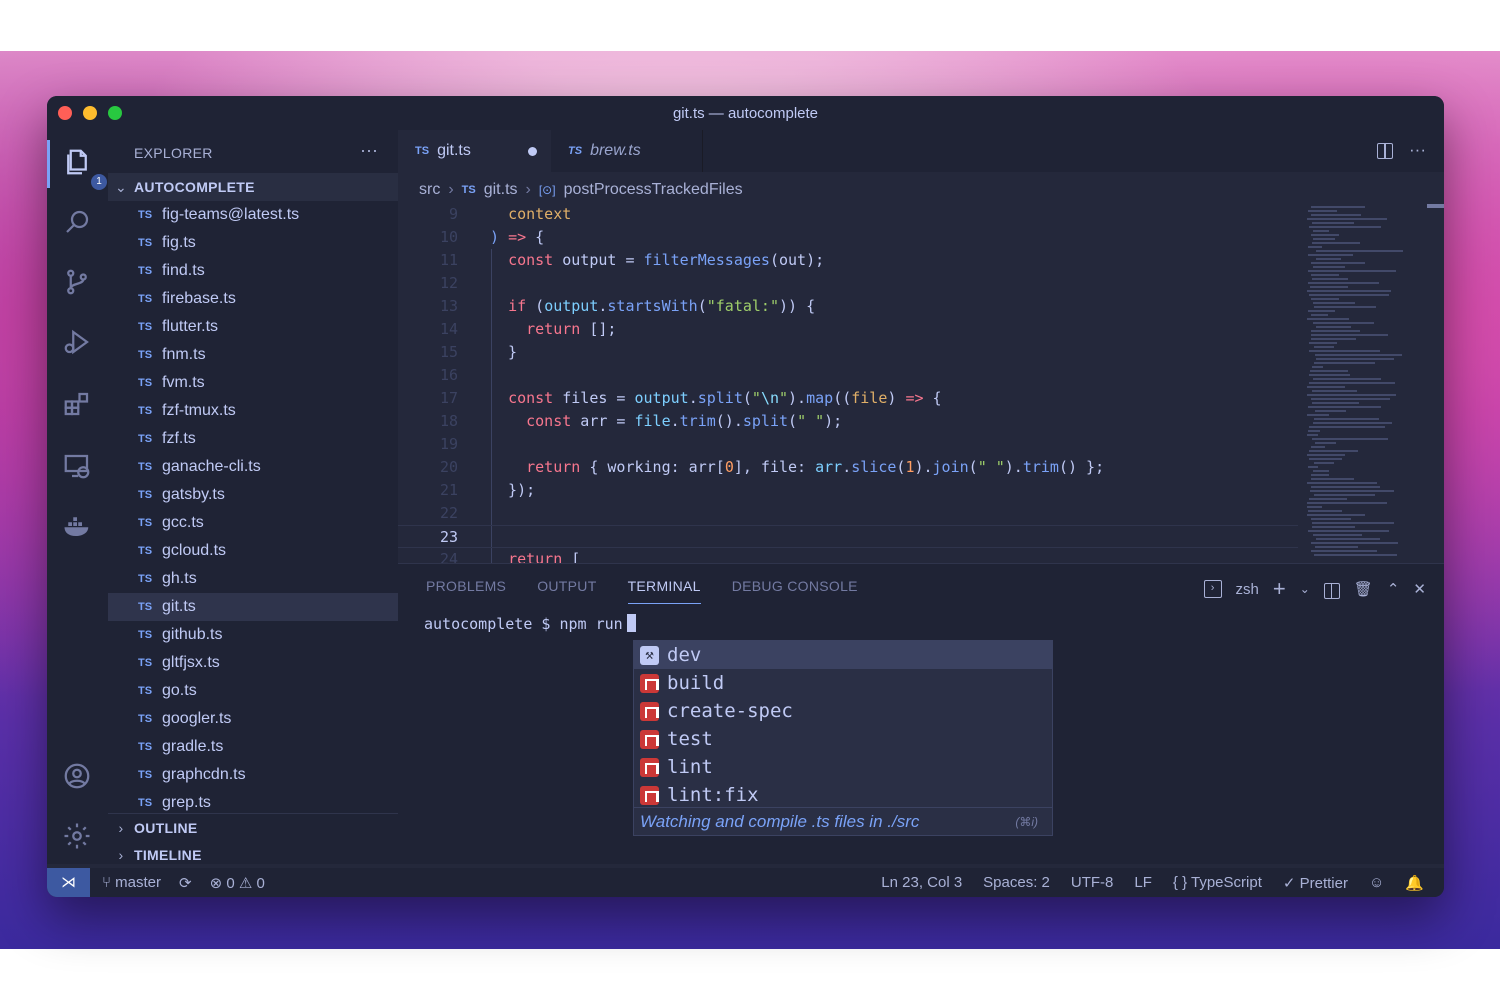  I want to click on explorer-more-button: ···, so click(369, 150).